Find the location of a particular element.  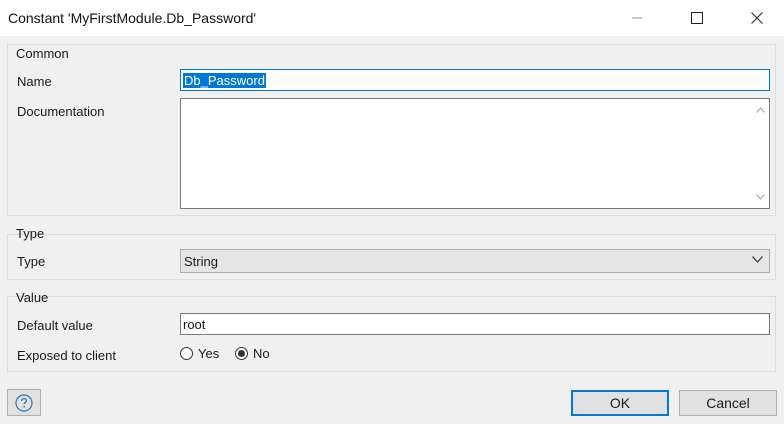

scroll-up-button is located at coordinates (760, 110).